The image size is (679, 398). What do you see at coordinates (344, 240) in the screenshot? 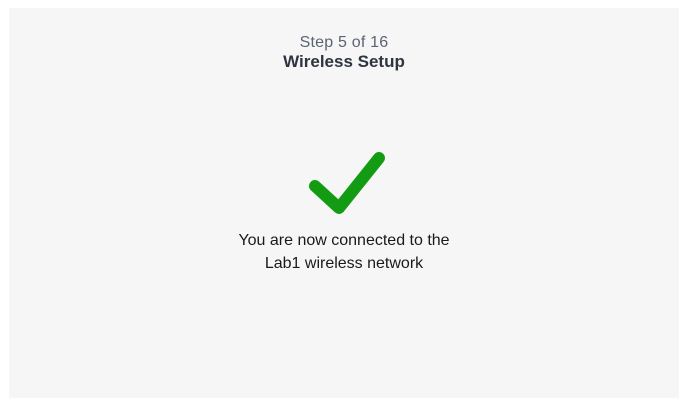
I see `connection-message-line1: You are now connected to the` at bounding box center [344, 240].